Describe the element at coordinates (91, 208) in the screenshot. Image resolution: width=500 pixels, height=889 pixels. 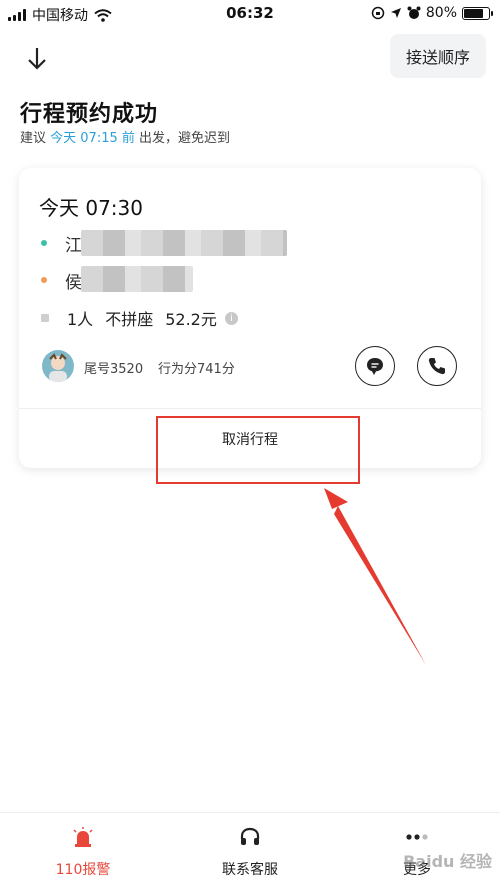
I see `trip-time: 今天 07:30` at that location.